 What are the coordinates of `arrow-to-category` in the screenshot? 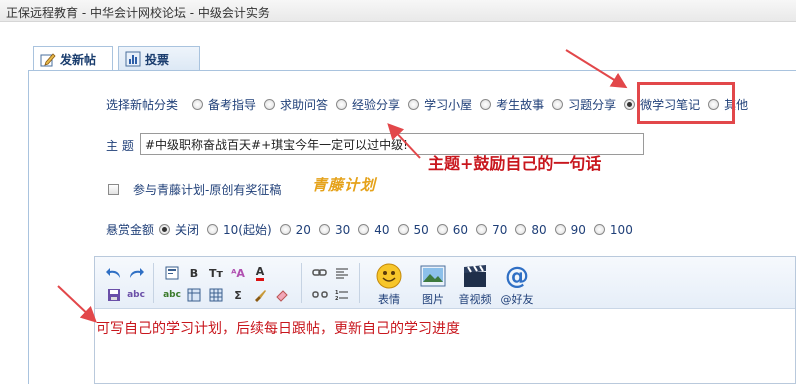 It's located at (596, 69).